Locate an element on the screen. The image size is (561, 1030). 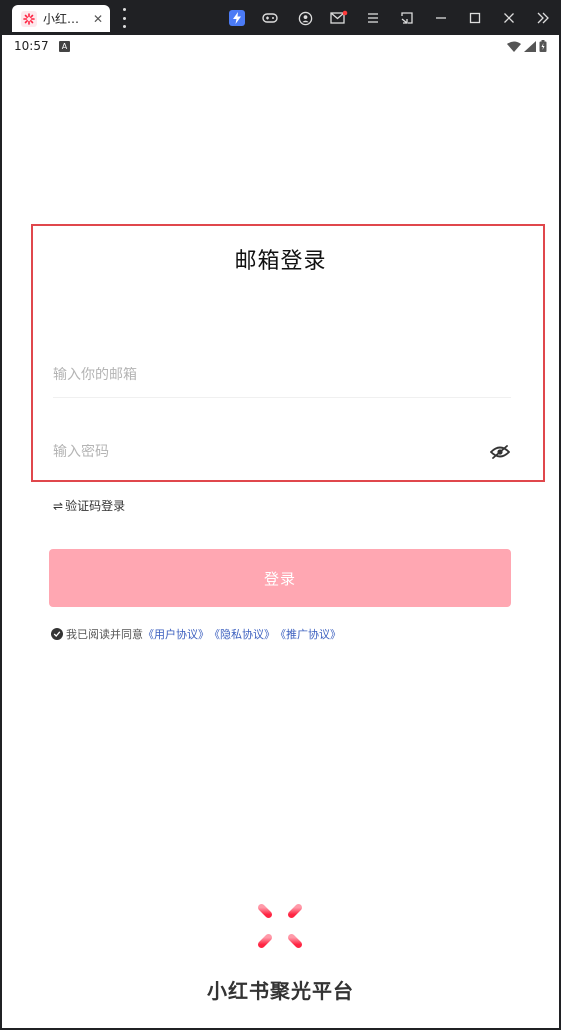
brand-name: 小红书聚光平台 is located at coordinates (280, 991).